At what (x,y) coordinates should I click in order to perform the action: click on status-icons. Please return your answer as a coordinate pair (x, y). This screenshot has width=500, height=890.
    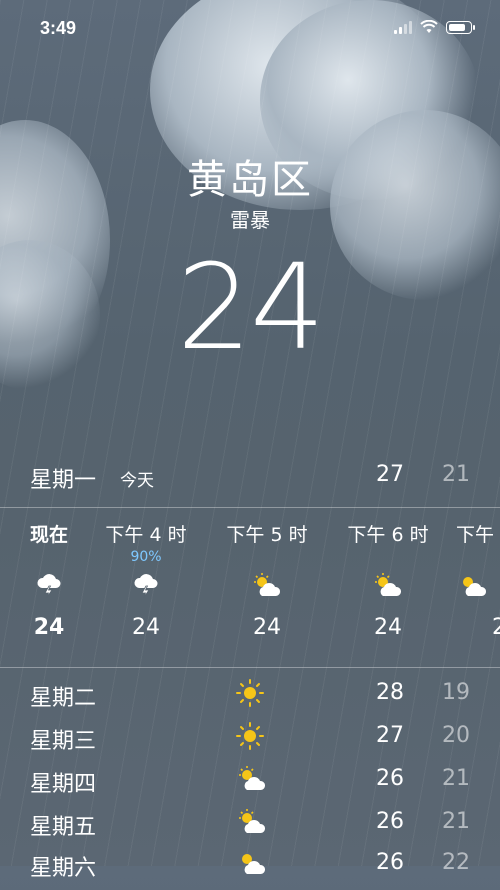
    Looking at the image, I should click on (434, 27).